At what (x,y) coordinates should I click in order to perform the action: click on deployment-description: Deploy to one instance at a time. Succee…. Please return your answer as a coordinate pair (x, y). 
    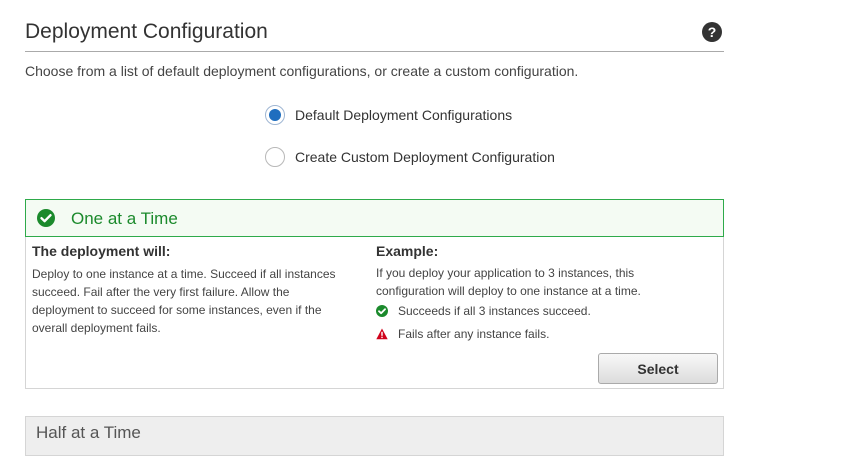
    Looking at the image, I should click on (184, 301).